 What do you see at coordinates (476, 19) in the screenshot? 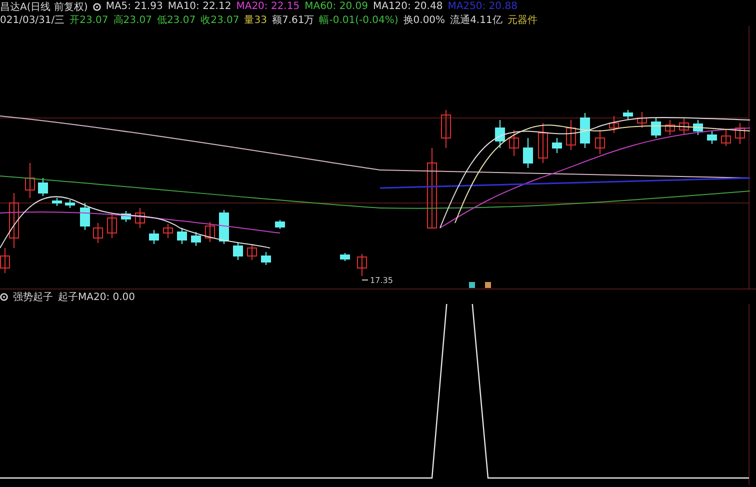
I see `quote-field: 流通4.11亿` at bounding box center [476, 19].